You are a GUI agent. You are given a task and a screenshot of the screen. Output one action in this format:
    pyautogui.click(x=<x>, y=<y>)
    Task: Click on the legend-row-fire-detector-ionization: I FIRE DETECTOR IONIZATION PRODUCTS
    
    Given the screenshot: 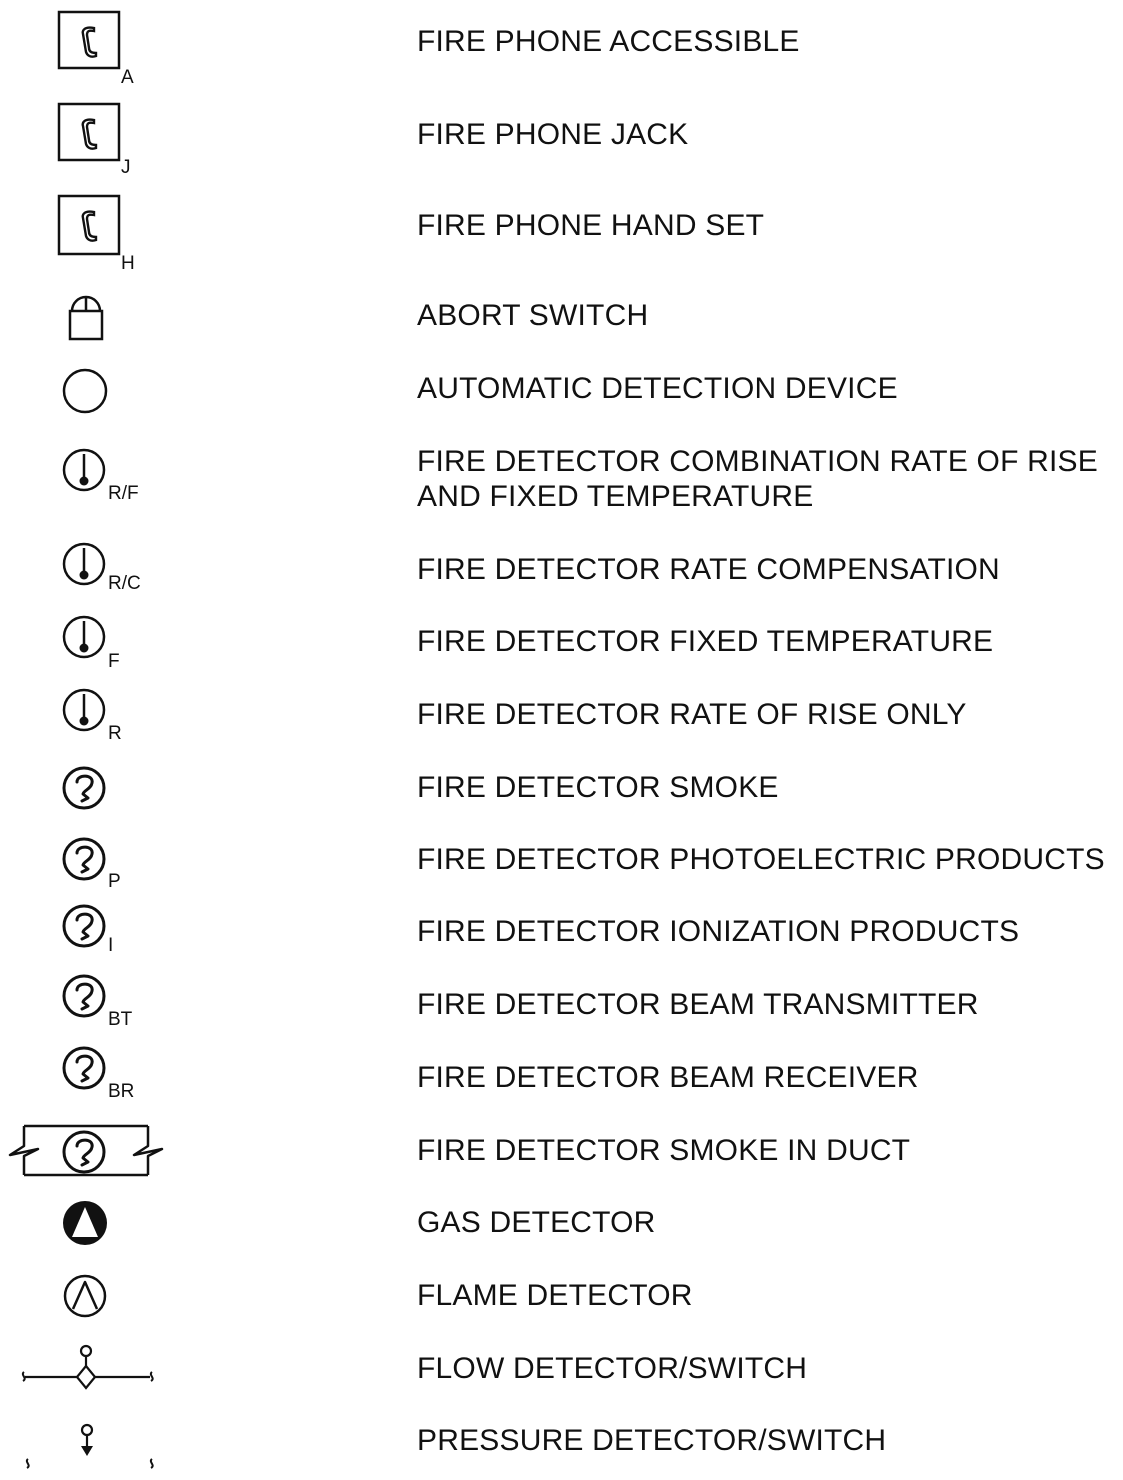 What is the action you would take?
    pyautogui.click(x=561, y=932)
    